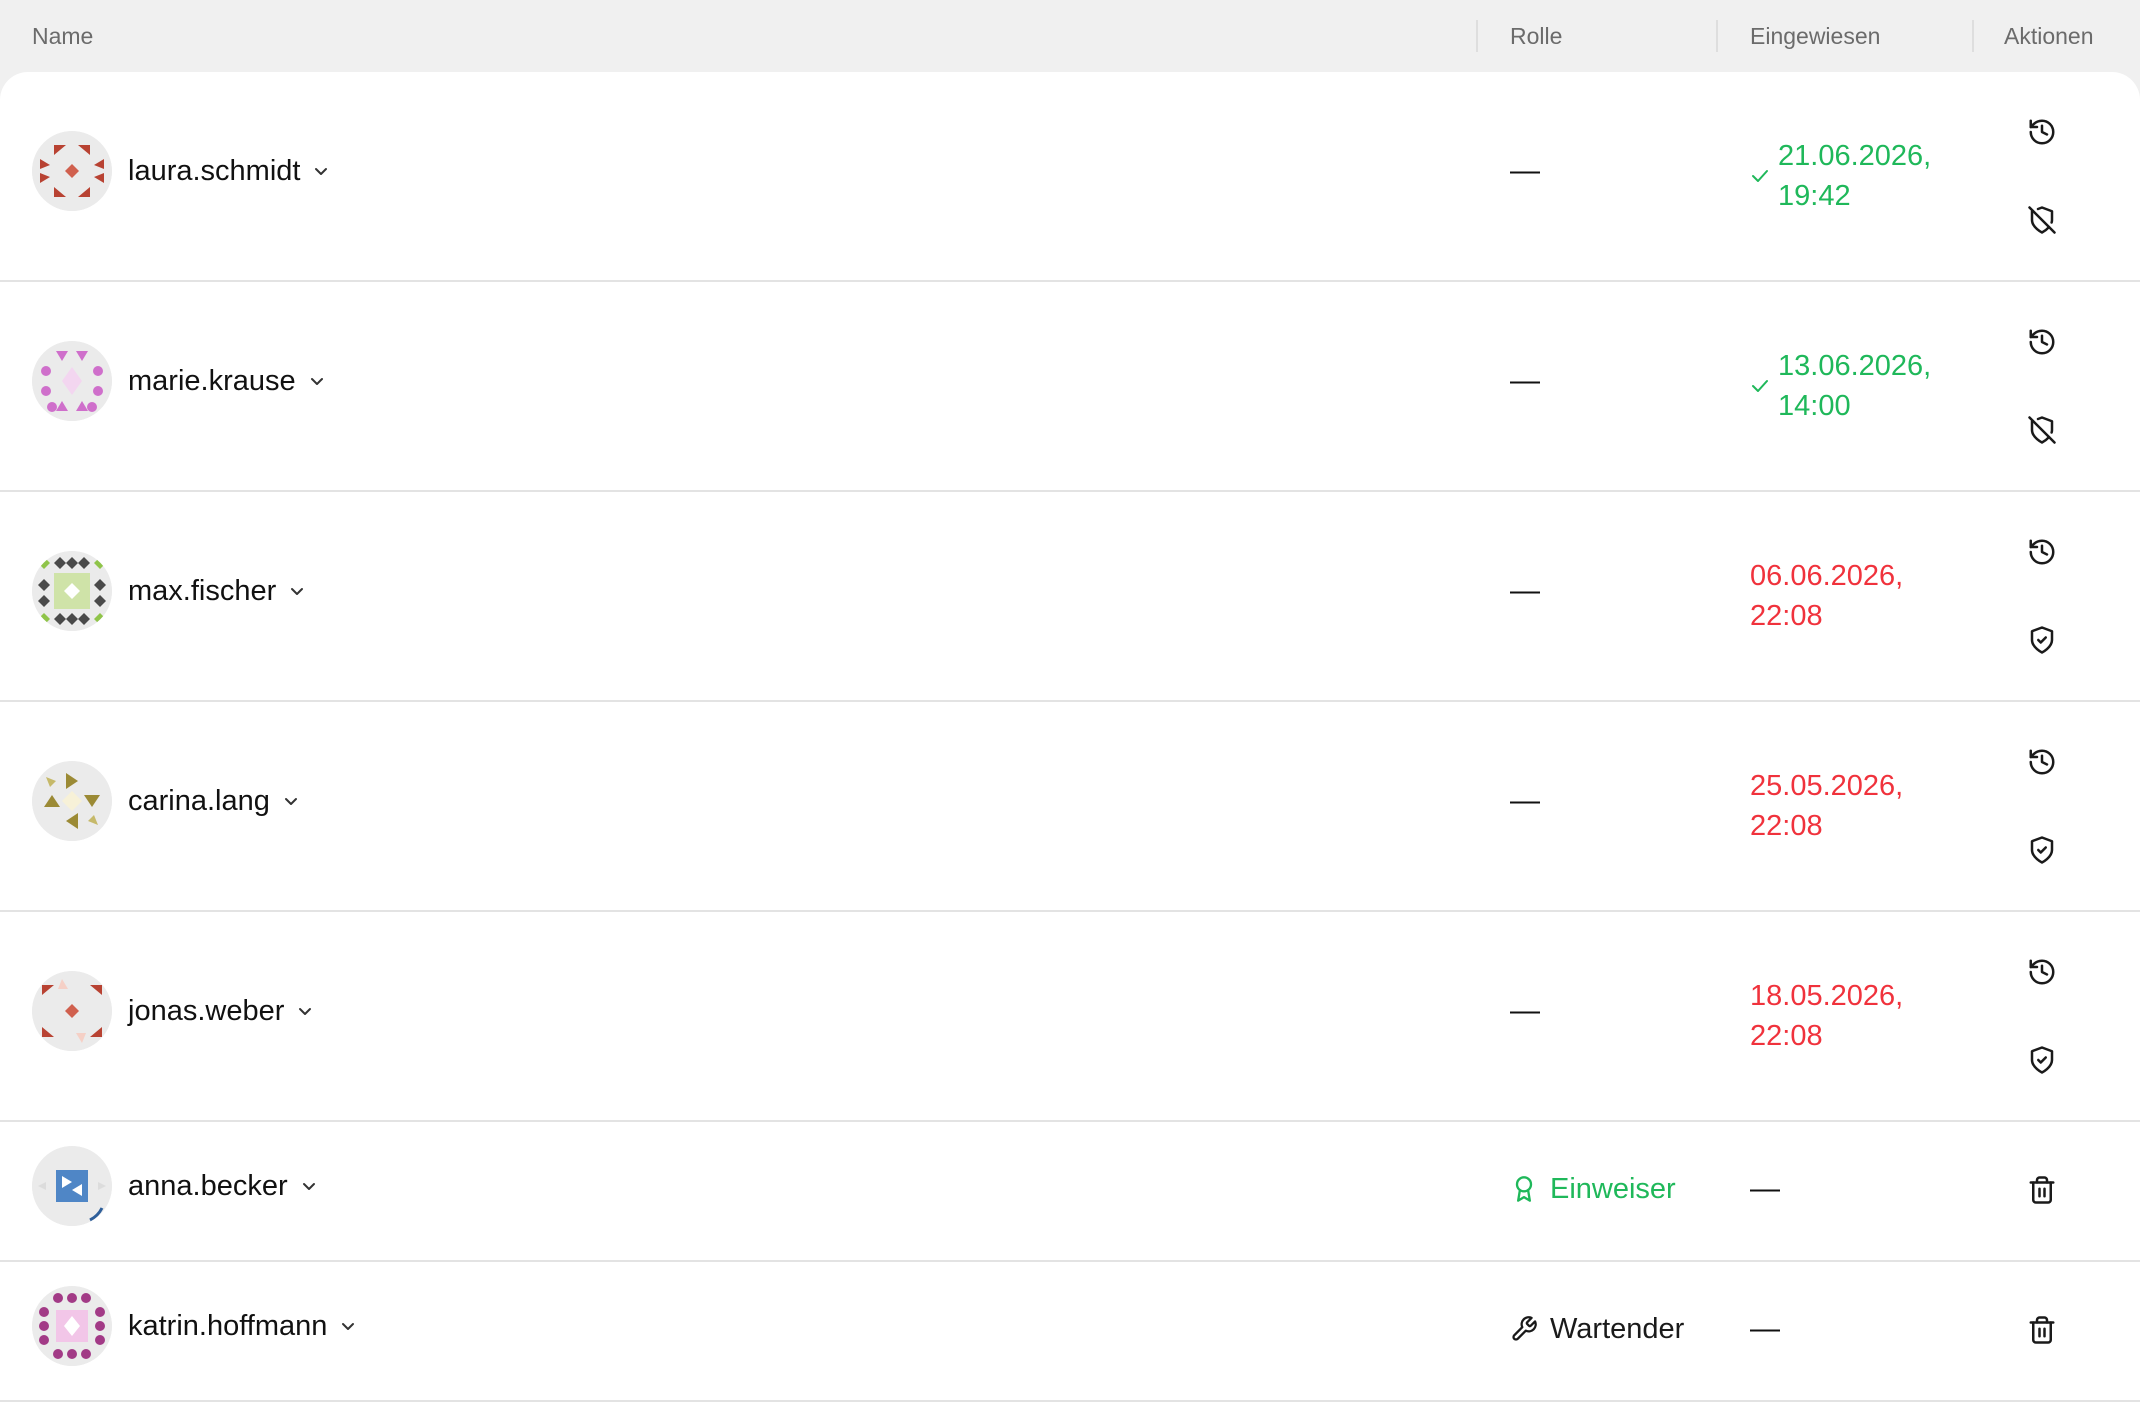  I want to click on column-header-actions: Aktionen, so click(2049, 35).